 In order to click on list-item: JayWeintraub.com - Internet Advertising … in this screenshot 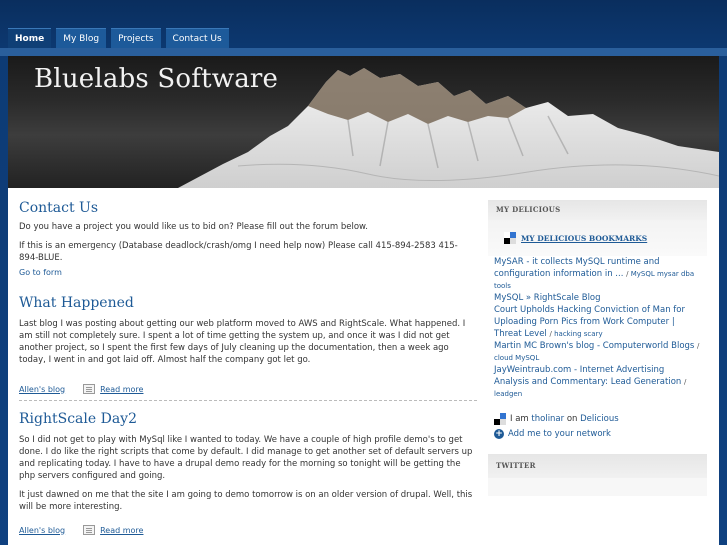, I will do `click(590, 381)`.